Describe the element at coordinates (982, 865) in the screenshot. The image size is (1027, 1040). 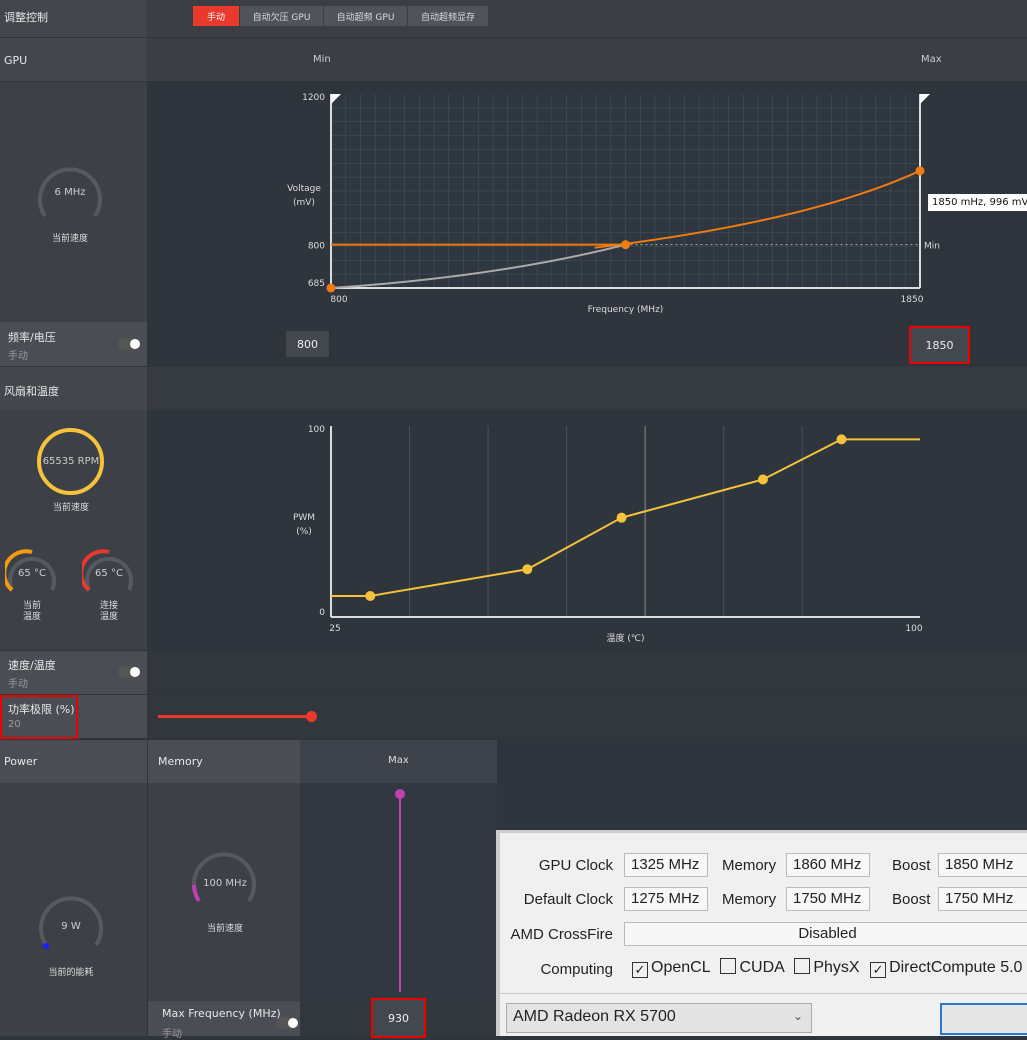
I see `boost-clock-field: 1850 MHz` at that location.